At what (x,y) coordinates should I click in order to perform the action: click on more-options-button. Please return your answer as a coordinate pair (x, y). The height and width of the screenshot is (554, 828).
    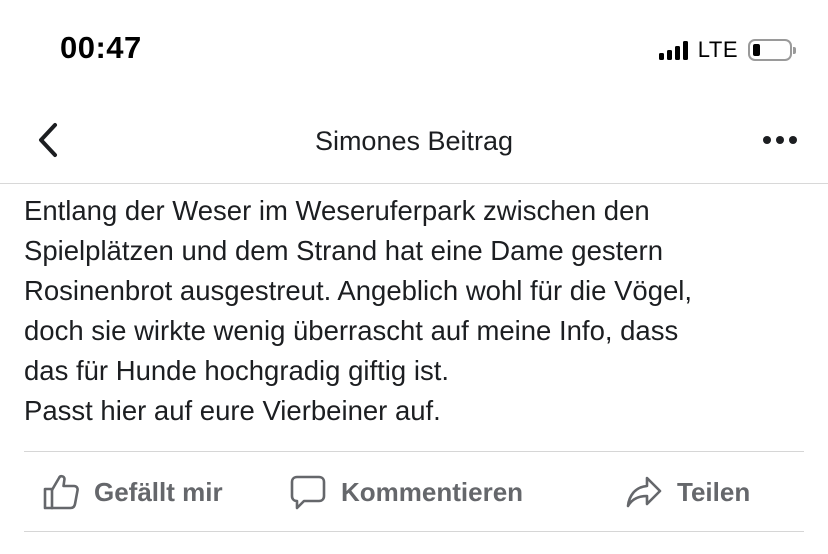
    Looking at the image, I should click on (780, 140).